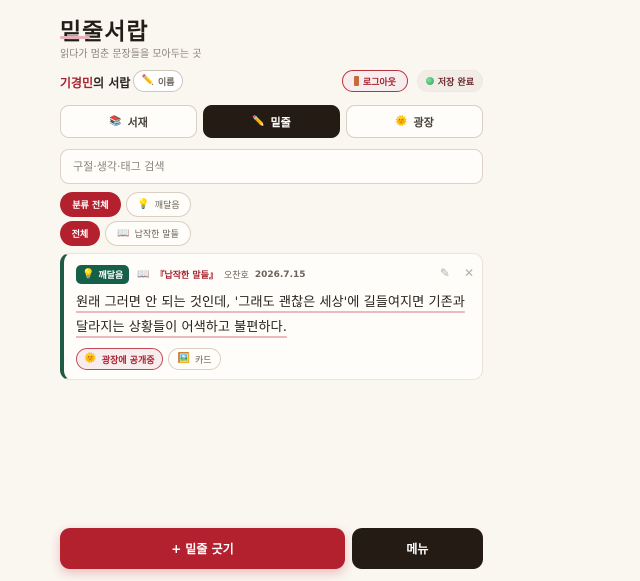  I want to click on filter-book-all: 전체, so click(80, 233).